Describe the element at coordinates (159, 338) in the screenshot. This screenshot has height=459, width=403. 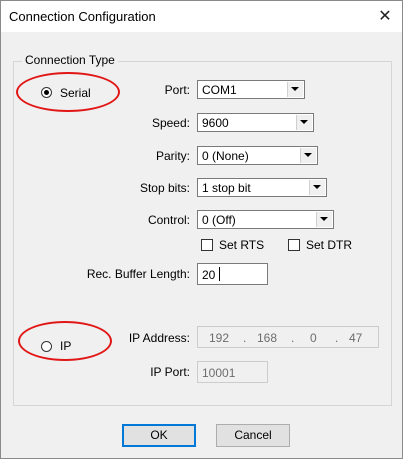
I see `ip-address-label: IP Address:` at that location.